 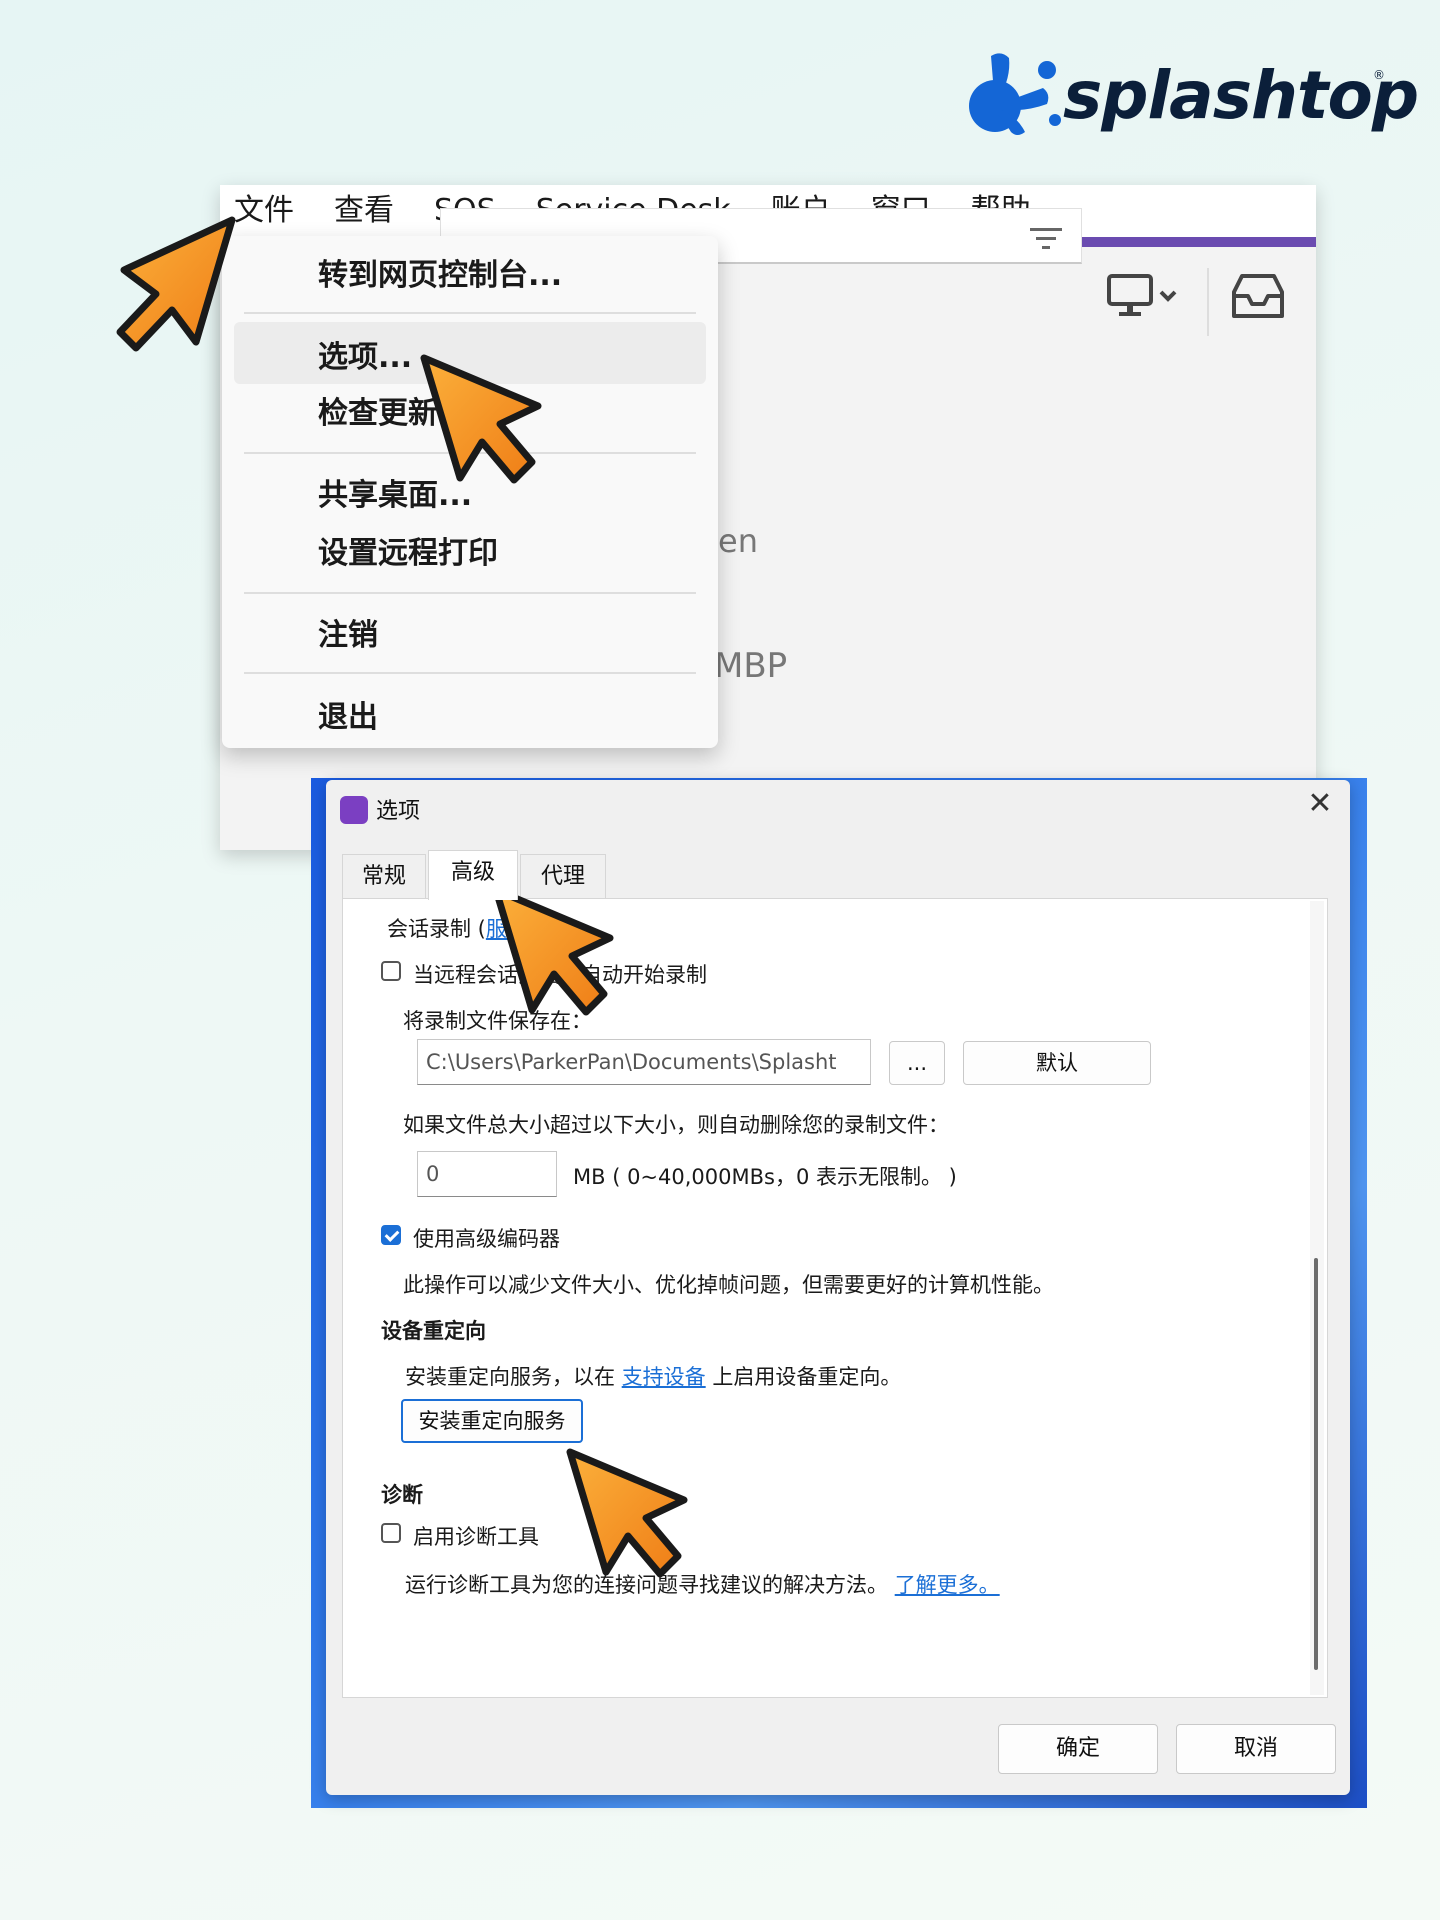 What do you see at coordinates (486, 1239) in the screenshot?
I see `advanced-codec-label: 使用高级编码器` at bounding box center [486, 1239].